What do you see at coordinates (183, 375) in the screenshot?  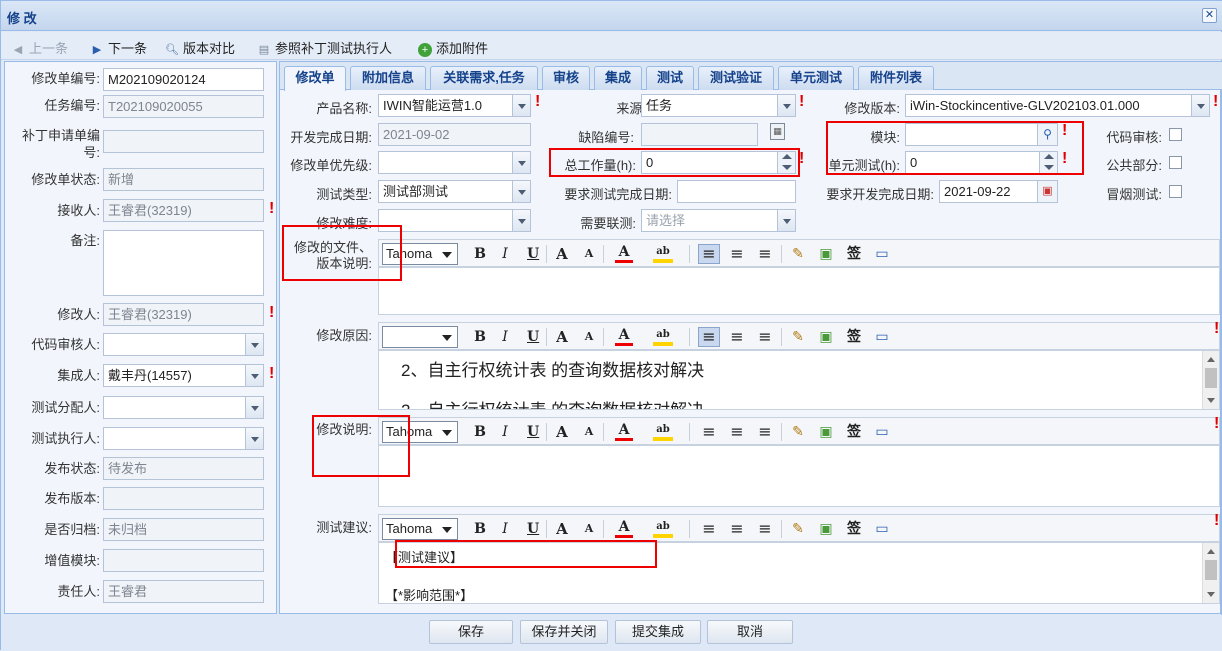 I see `integrator-select: 戴丰丹(14557)` at bounding box center [183, 375].